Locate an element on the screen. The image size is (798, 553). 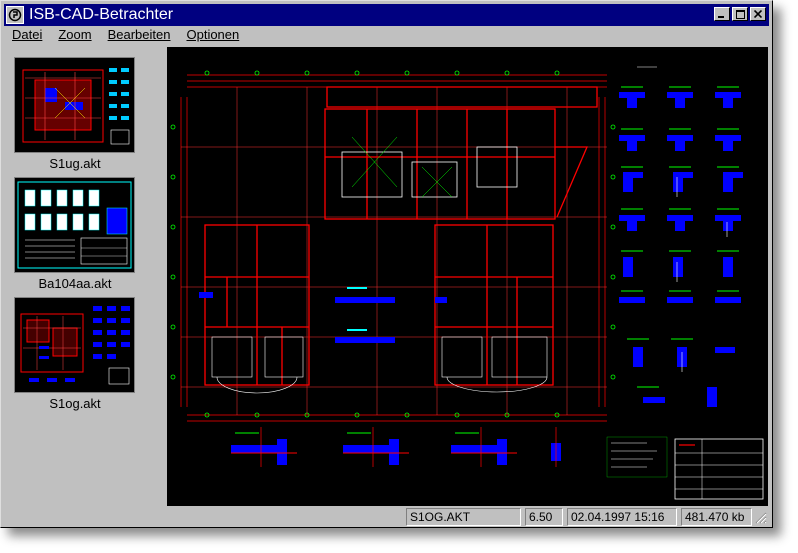
menu-bar: Datei Zoom Bearbeiten Optionen is located at coordinates (125, 36).